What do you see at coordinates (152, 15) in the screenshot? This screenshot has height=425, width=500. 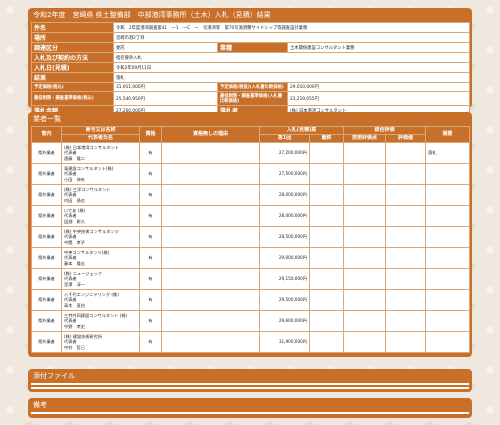 I see `summary-title: 令和2年度 宮崎県 県土整備部 中部港湾事務所（土木）入札（見積）結果` at bounding box center [152, 15].